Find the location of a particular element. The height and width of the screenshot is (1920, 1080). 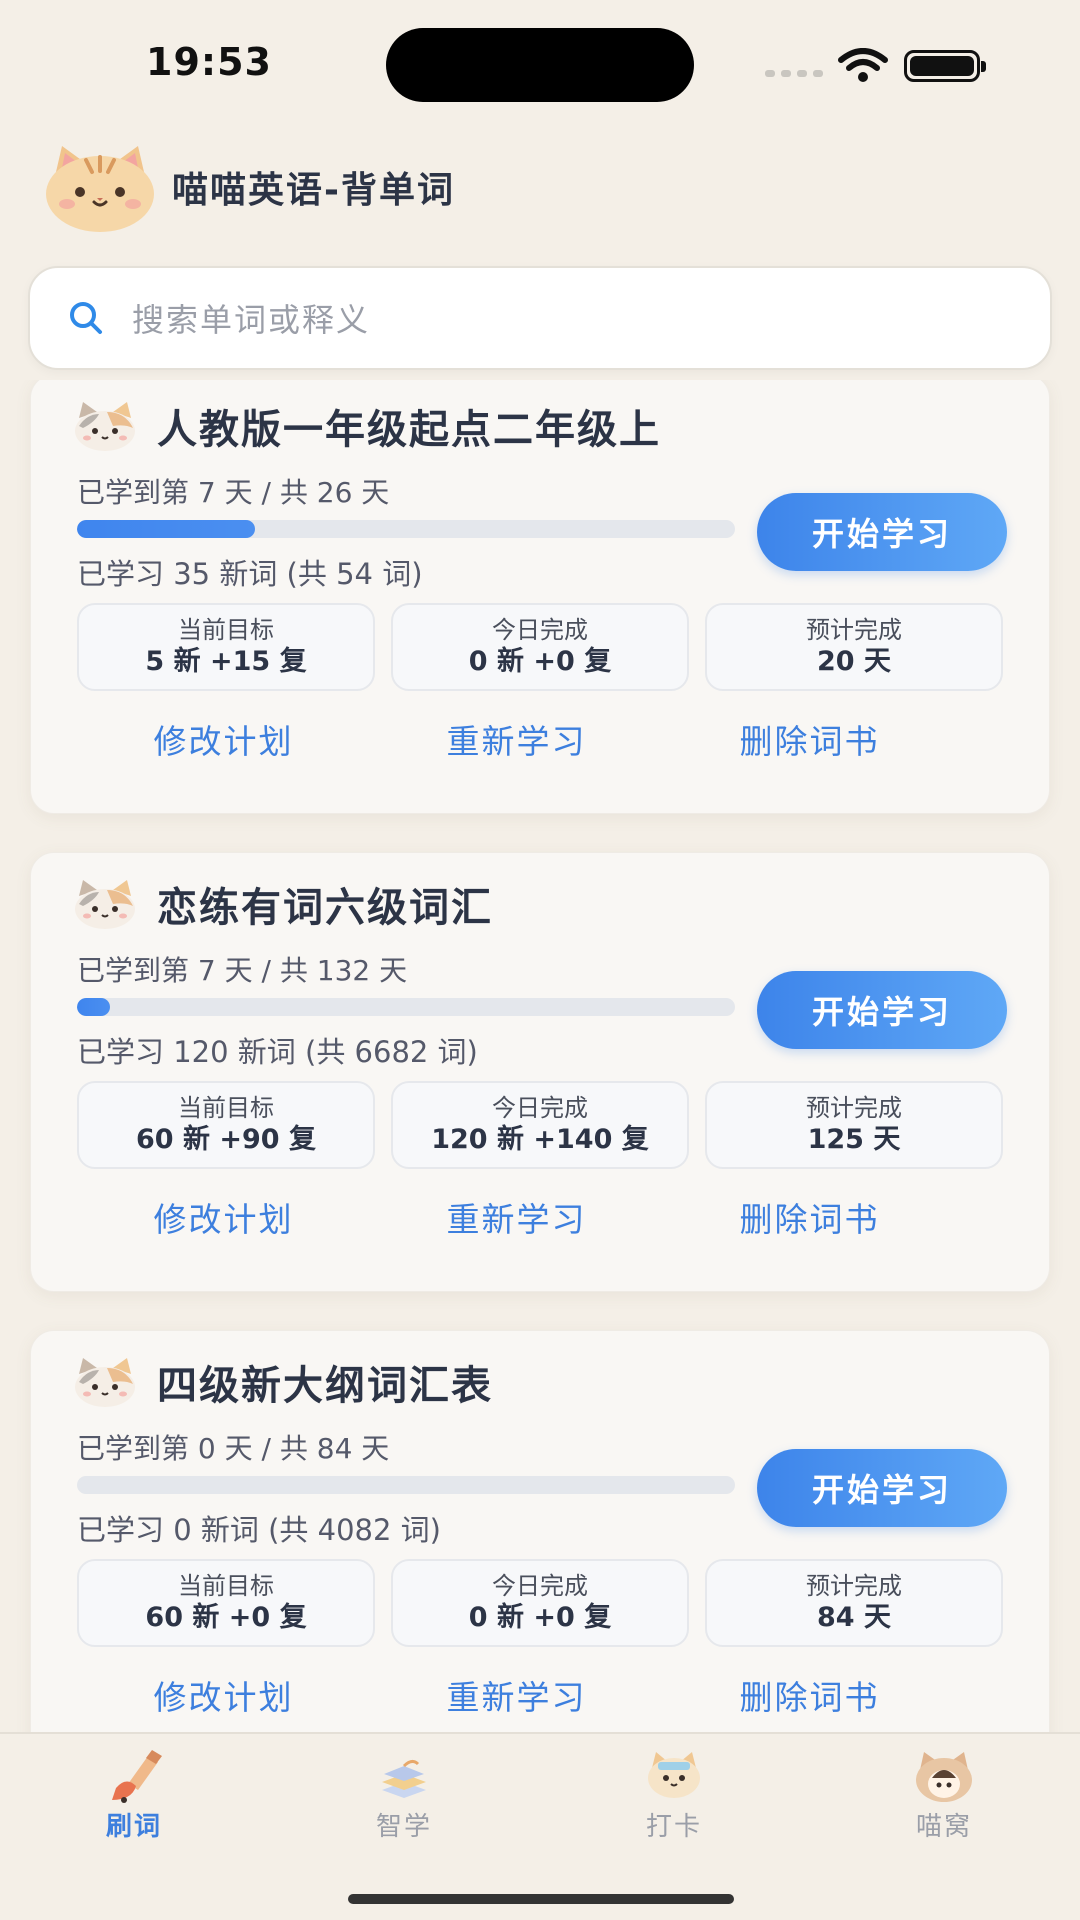

tab-miaowo: 喵窝 is located at coordinates (944, 1795).